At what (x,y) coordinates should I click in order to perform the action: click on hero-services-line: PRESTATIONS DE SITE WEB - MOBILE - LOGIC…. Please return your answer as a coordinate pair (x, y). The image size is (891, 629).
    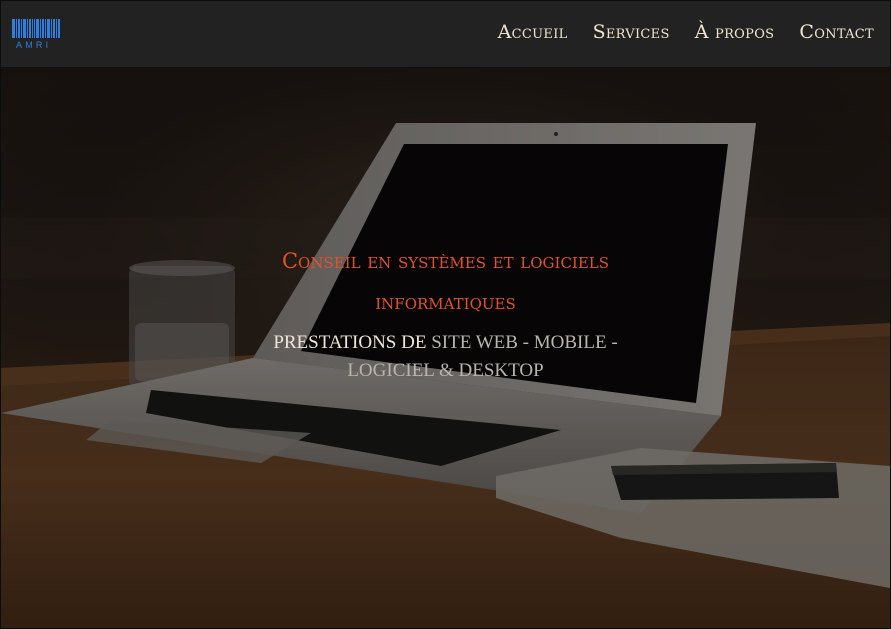
    Looking at the image, I should click on (446, 357).